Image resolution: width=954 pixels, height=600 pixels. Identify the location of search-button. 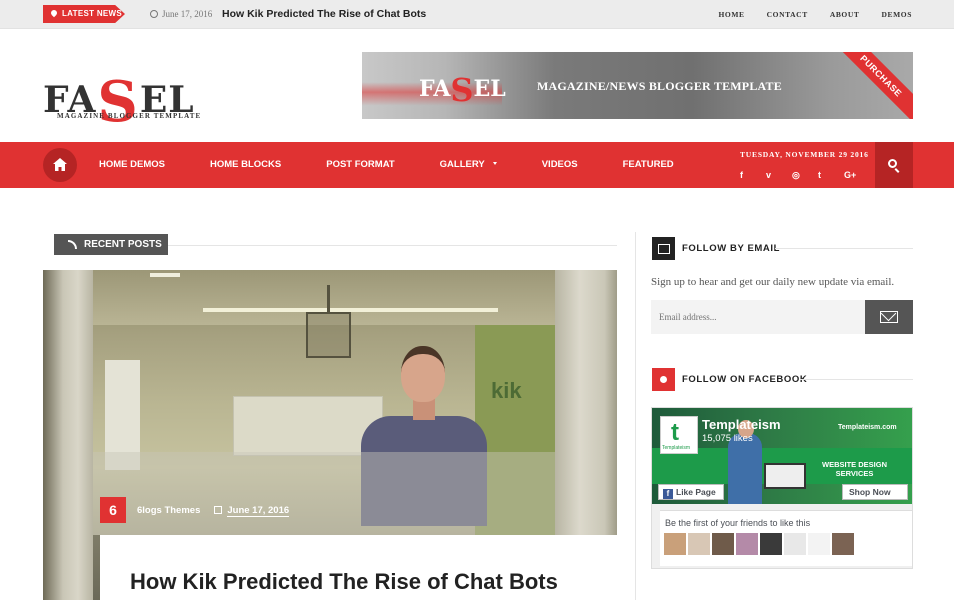
(894, 165).